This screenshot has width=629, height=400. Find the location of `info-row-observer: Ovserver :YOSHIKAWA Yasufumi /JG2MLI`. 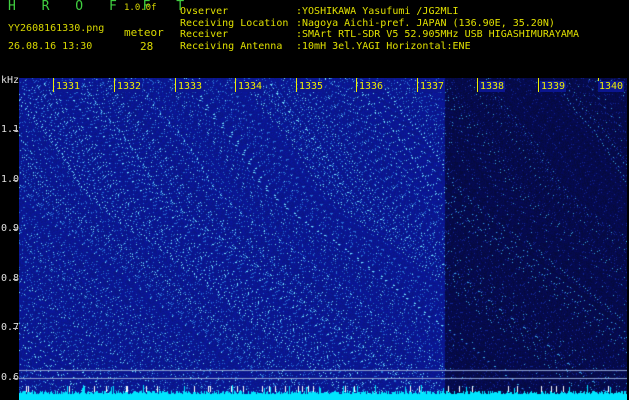

info-row-observer: Ovserver :YOSHIKAWA Yasufumi /JG2MLI is located at coordinates (379, 12).